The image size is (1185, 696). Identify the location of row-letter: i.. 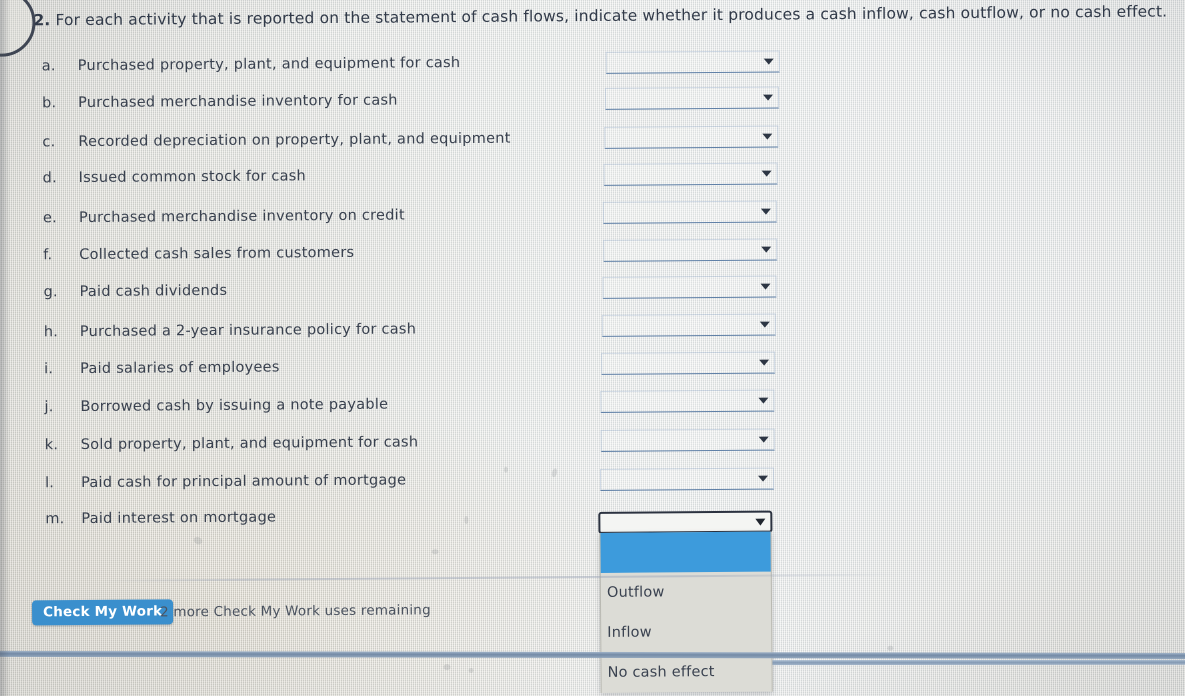
(49, 369).